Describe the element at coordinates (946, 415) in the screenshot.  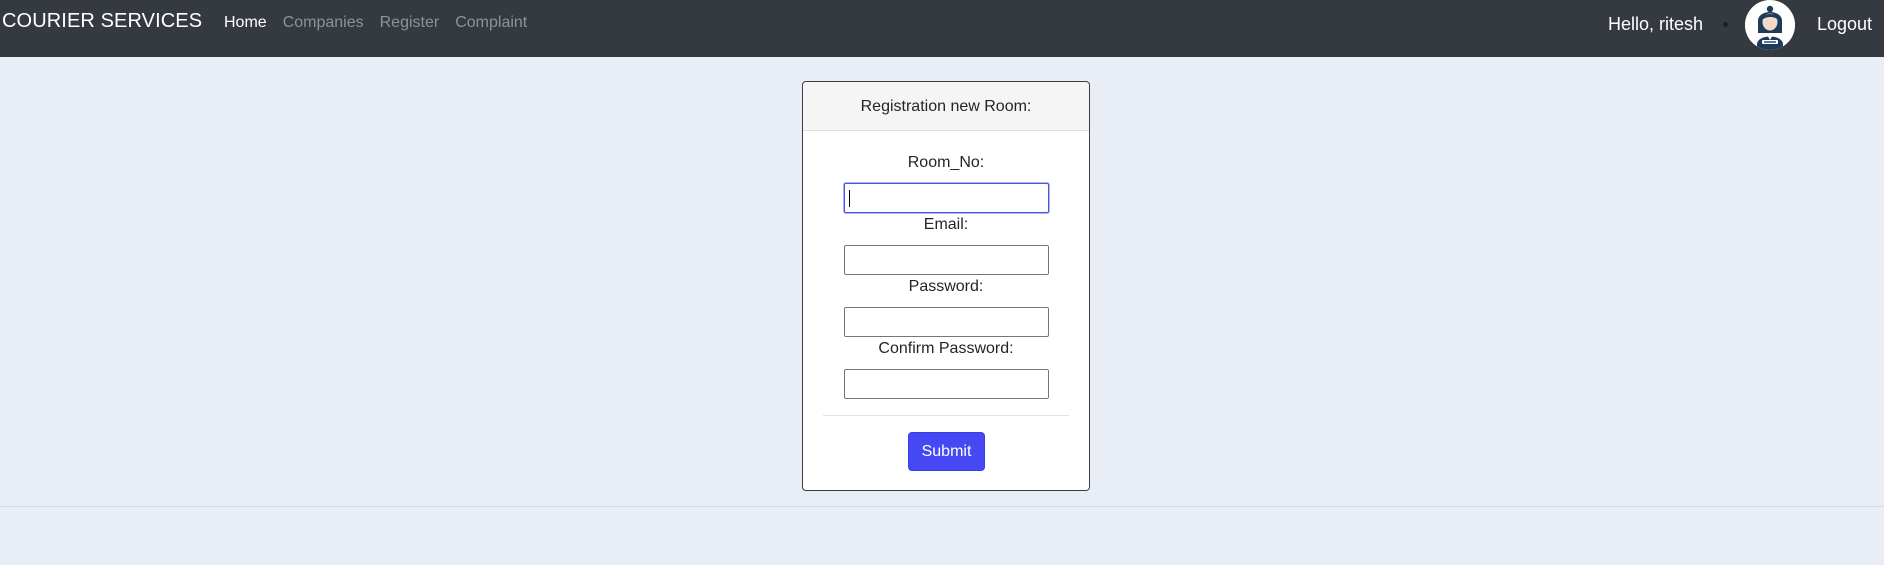
I see `form-divider` at that location.